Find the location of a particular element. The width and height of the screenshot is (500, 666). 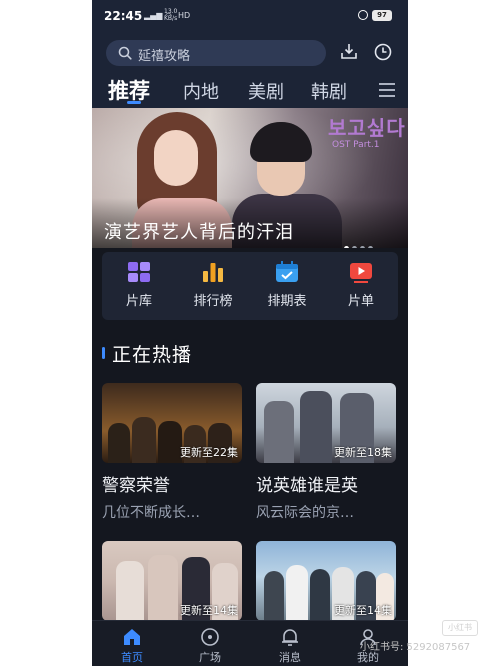

nav-label: 广场 is located at coordinates (210, 657).